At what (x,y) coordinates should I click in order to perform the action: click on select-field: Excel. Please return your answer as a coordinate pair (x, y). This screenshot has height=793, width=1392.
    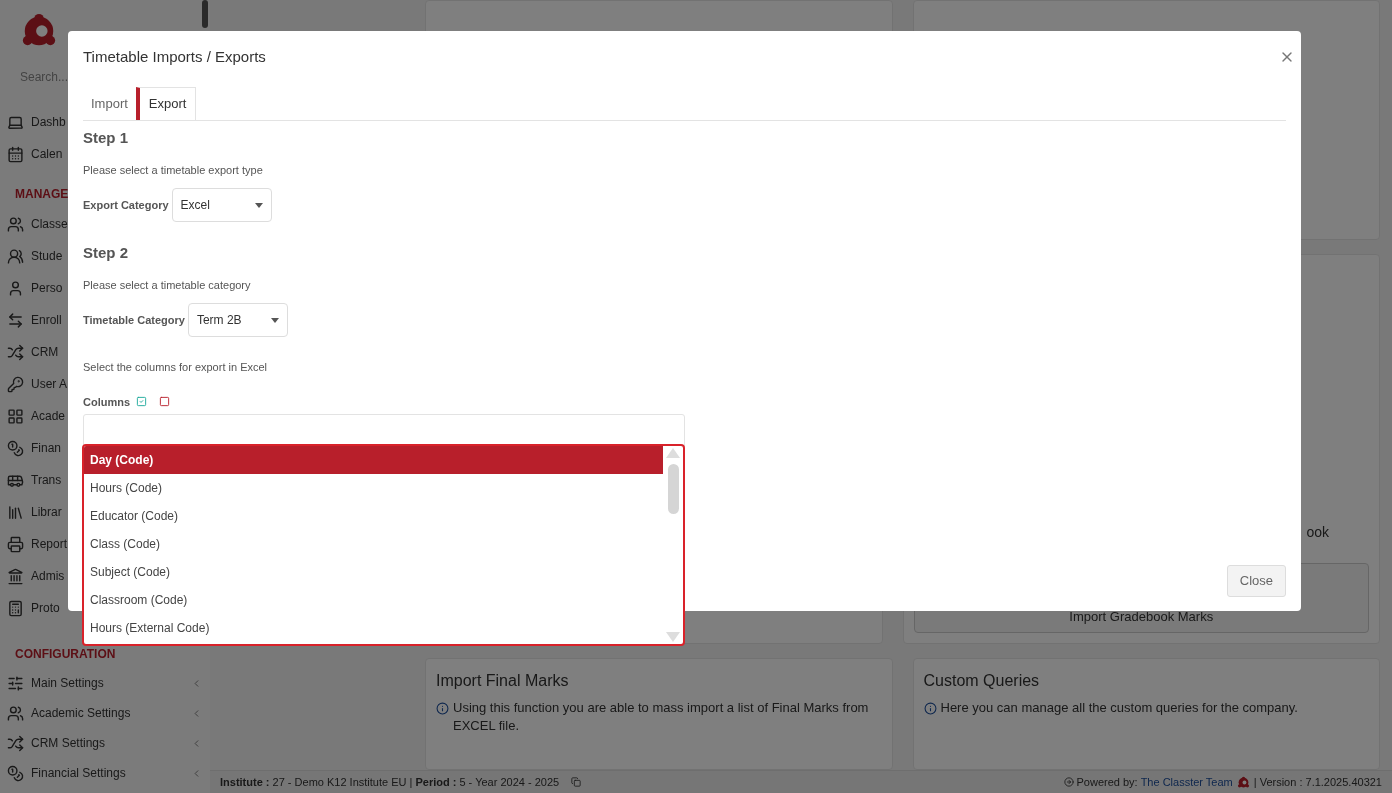
    Looking at the image, I should click on (221, 205).